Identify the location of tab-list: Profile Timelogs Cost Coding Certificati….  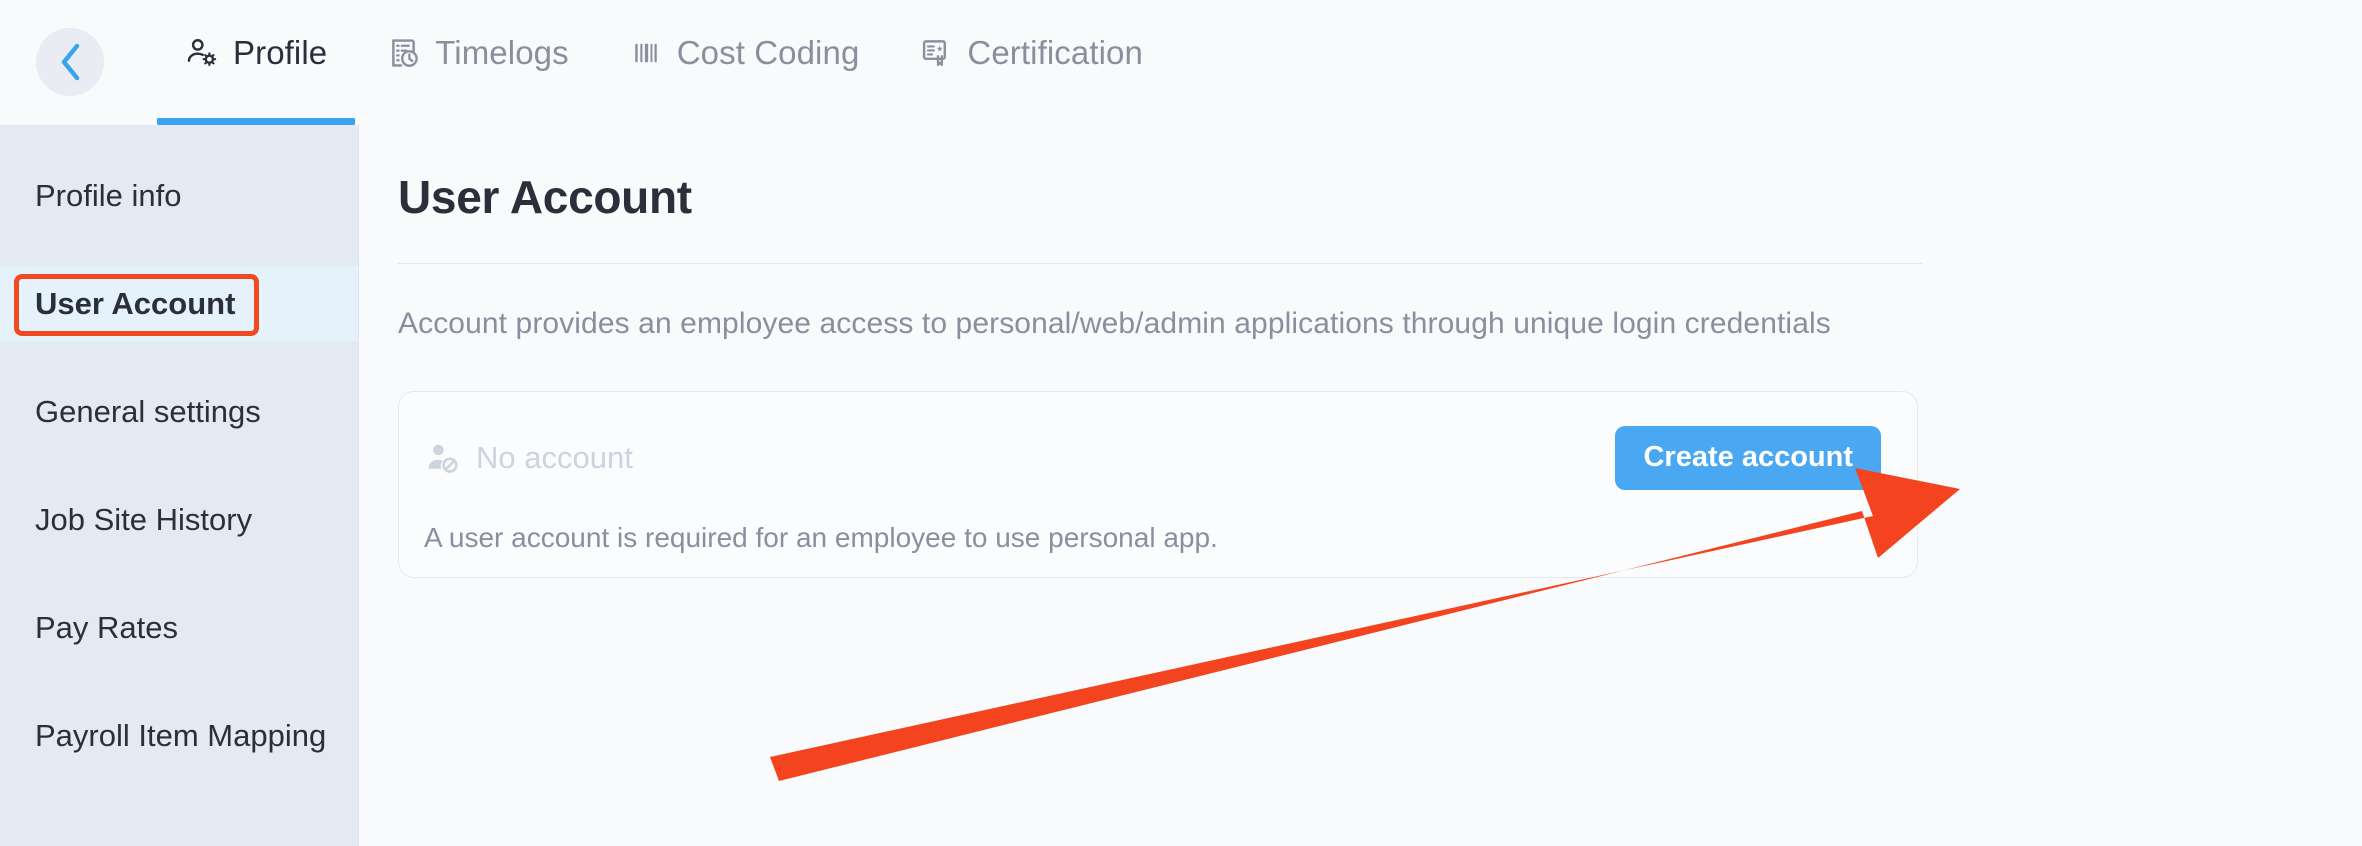
(664, 62).